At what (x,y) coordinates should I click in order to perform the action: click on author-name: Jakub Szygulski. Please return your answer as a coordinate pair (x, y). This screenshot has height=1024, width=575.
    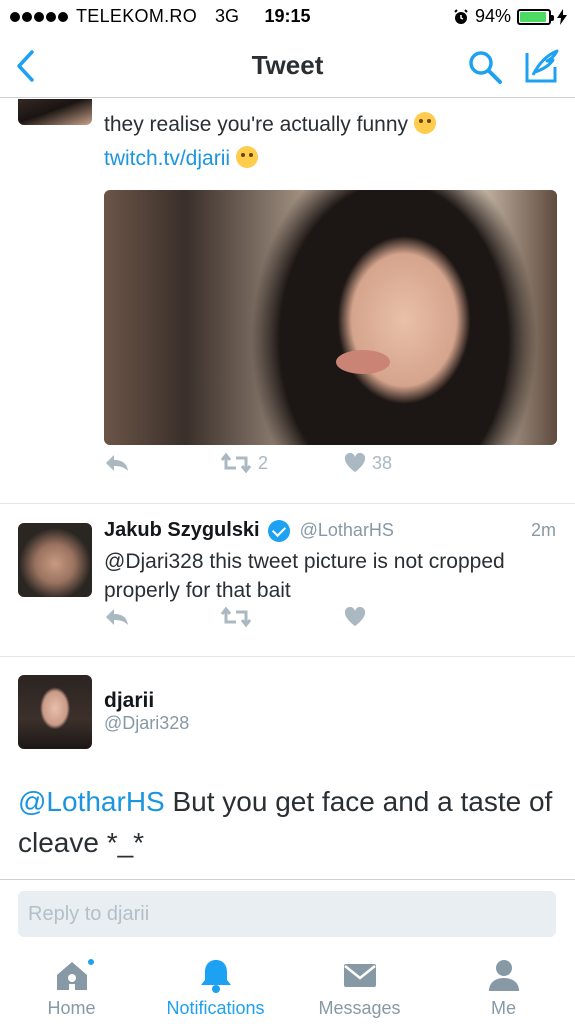
    Looking at the image, I should click on (182, 530).